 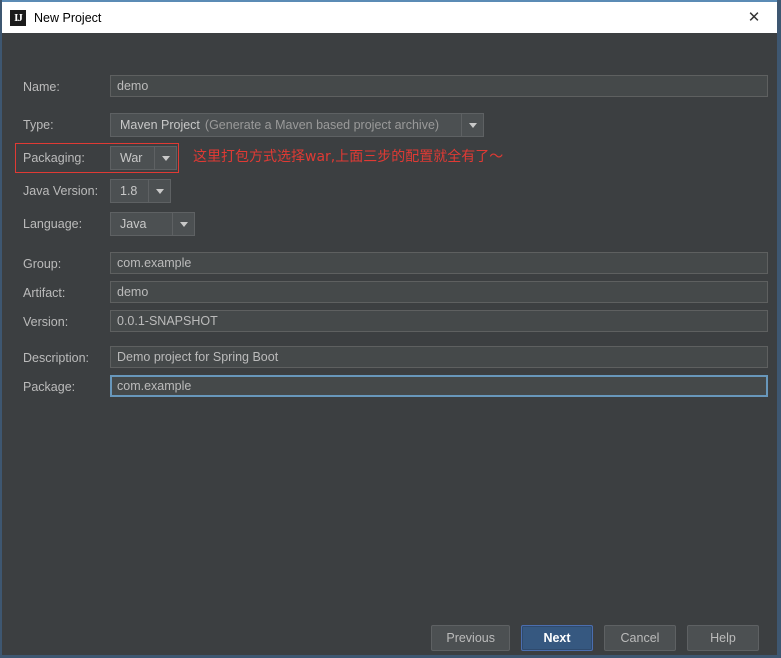 What do you see at coordinates (322, 125) in the screenshot?
I see `type-combobox-hint: (Generate a Maven based project archive)` at bounding box center [322, 125].